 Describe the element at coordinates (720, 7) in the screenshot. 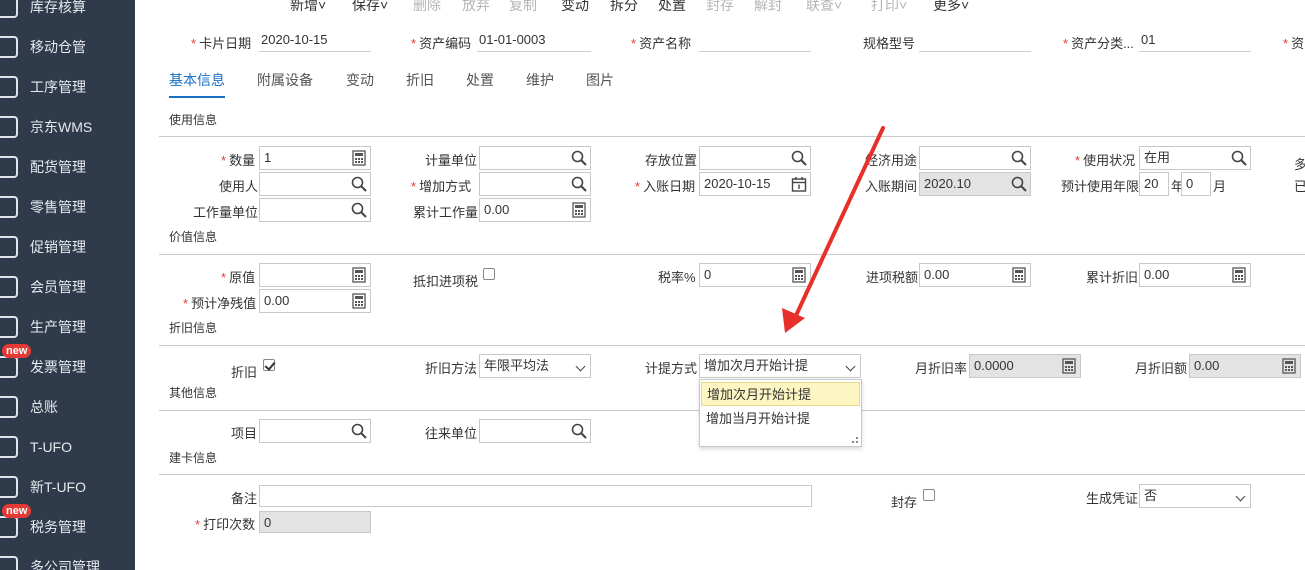

I see `toolbar-button: 封存` at that location.